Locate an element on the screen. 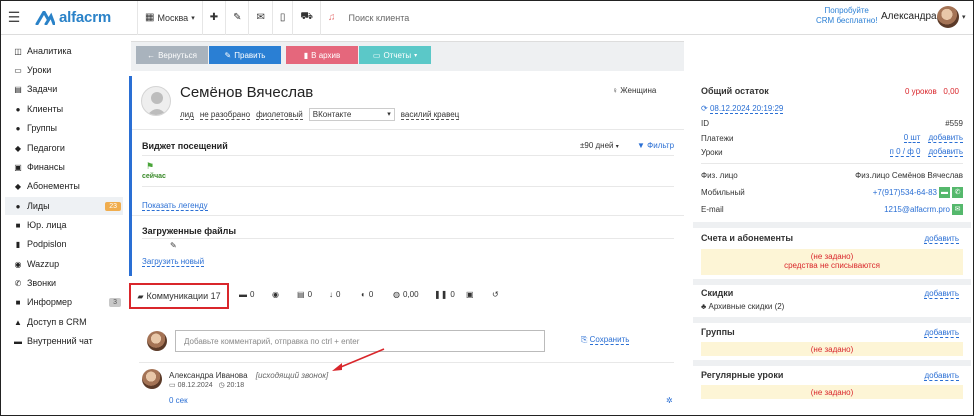 This screenshot has height=416, width=974. group-icon: ♣ is located at coordinates (704, 306).